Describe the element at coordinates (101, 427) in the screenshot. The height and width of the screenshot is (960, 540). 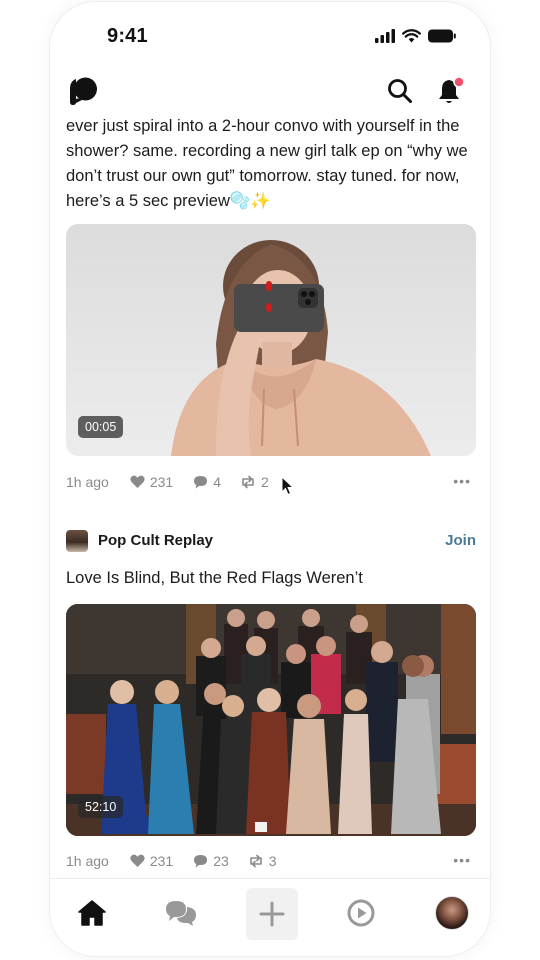
I see `video-duration: 00:05` at that location.